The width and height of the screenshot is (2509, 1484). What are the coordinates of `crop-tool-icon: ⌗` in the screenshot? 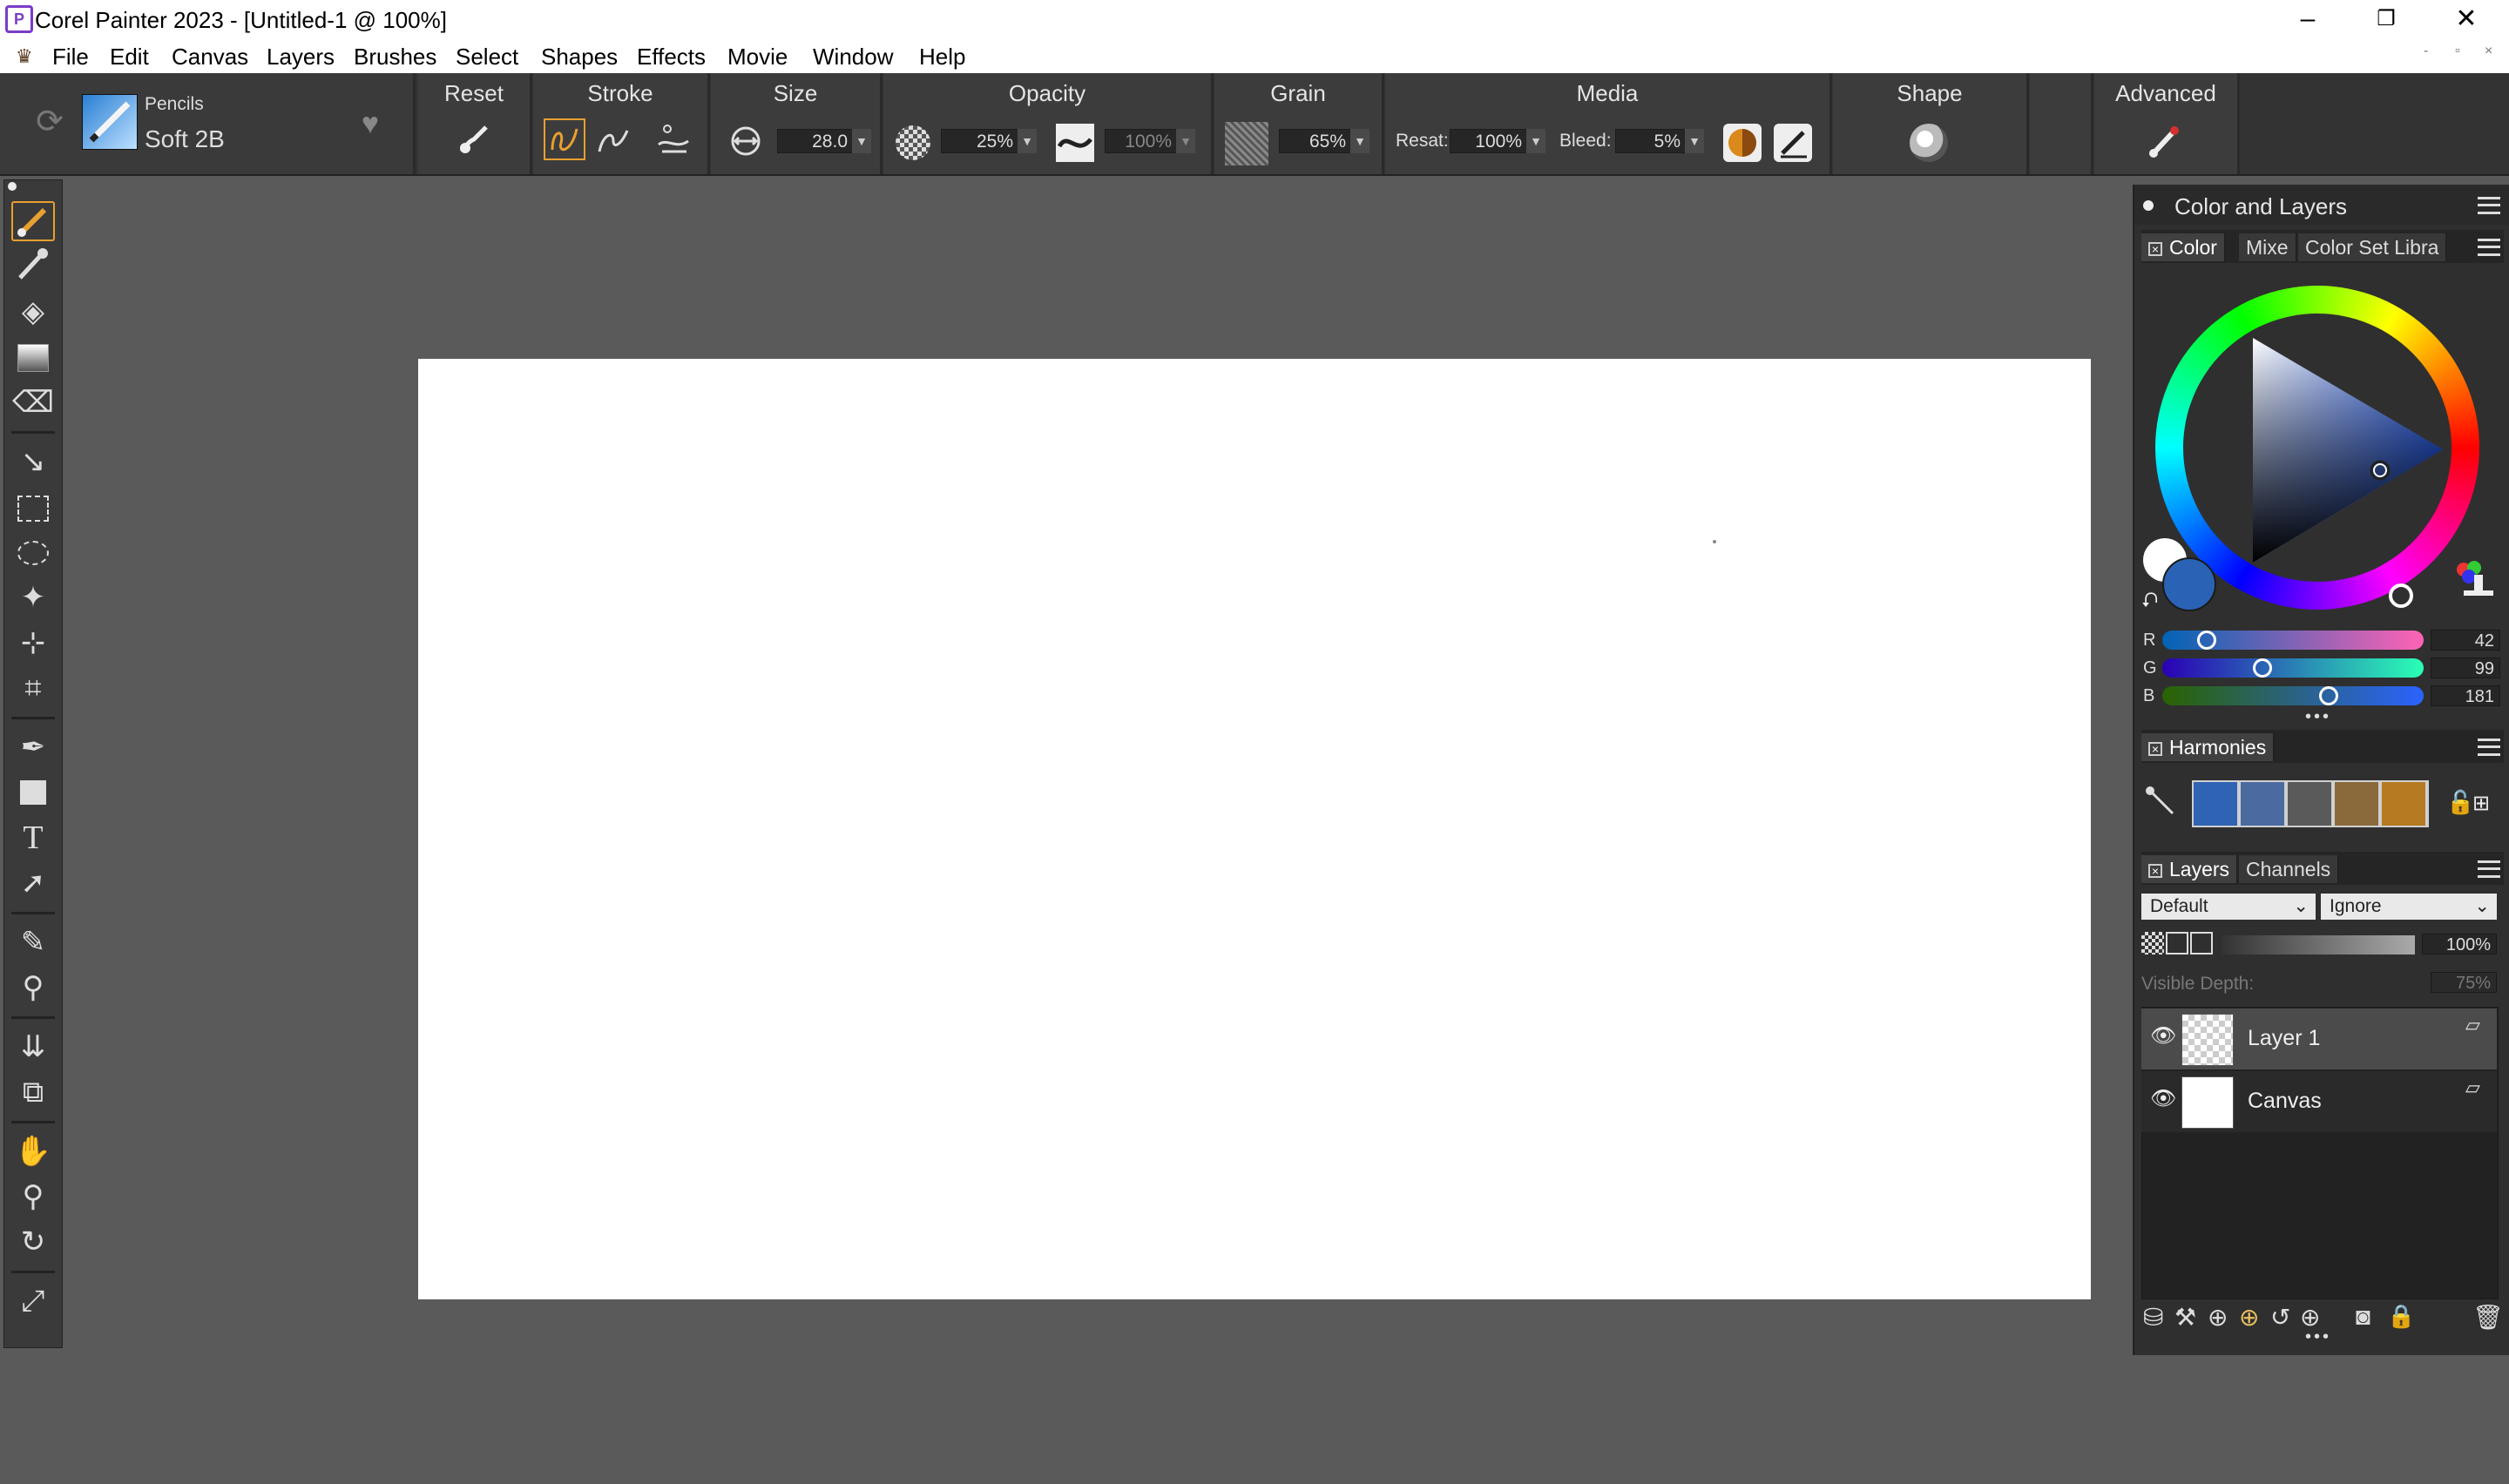 It's located at (33, 688).